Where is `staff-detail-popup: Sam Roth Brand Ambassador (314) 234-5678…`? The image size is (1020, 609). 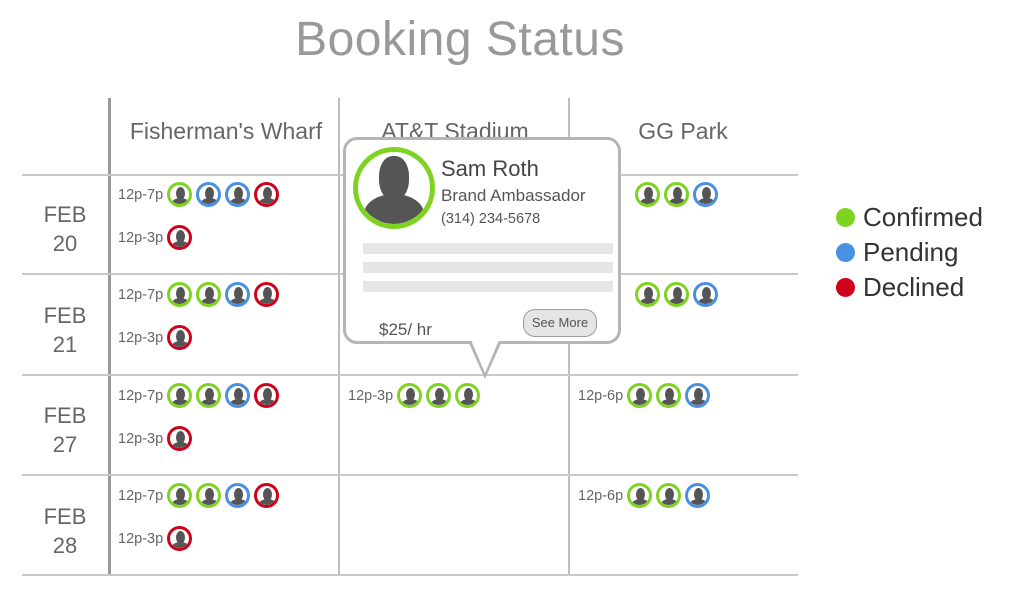 staff-detail-popup: Sam Roth Brand Ambassador (314) 234-5678… is located at coordinates (482, 240).